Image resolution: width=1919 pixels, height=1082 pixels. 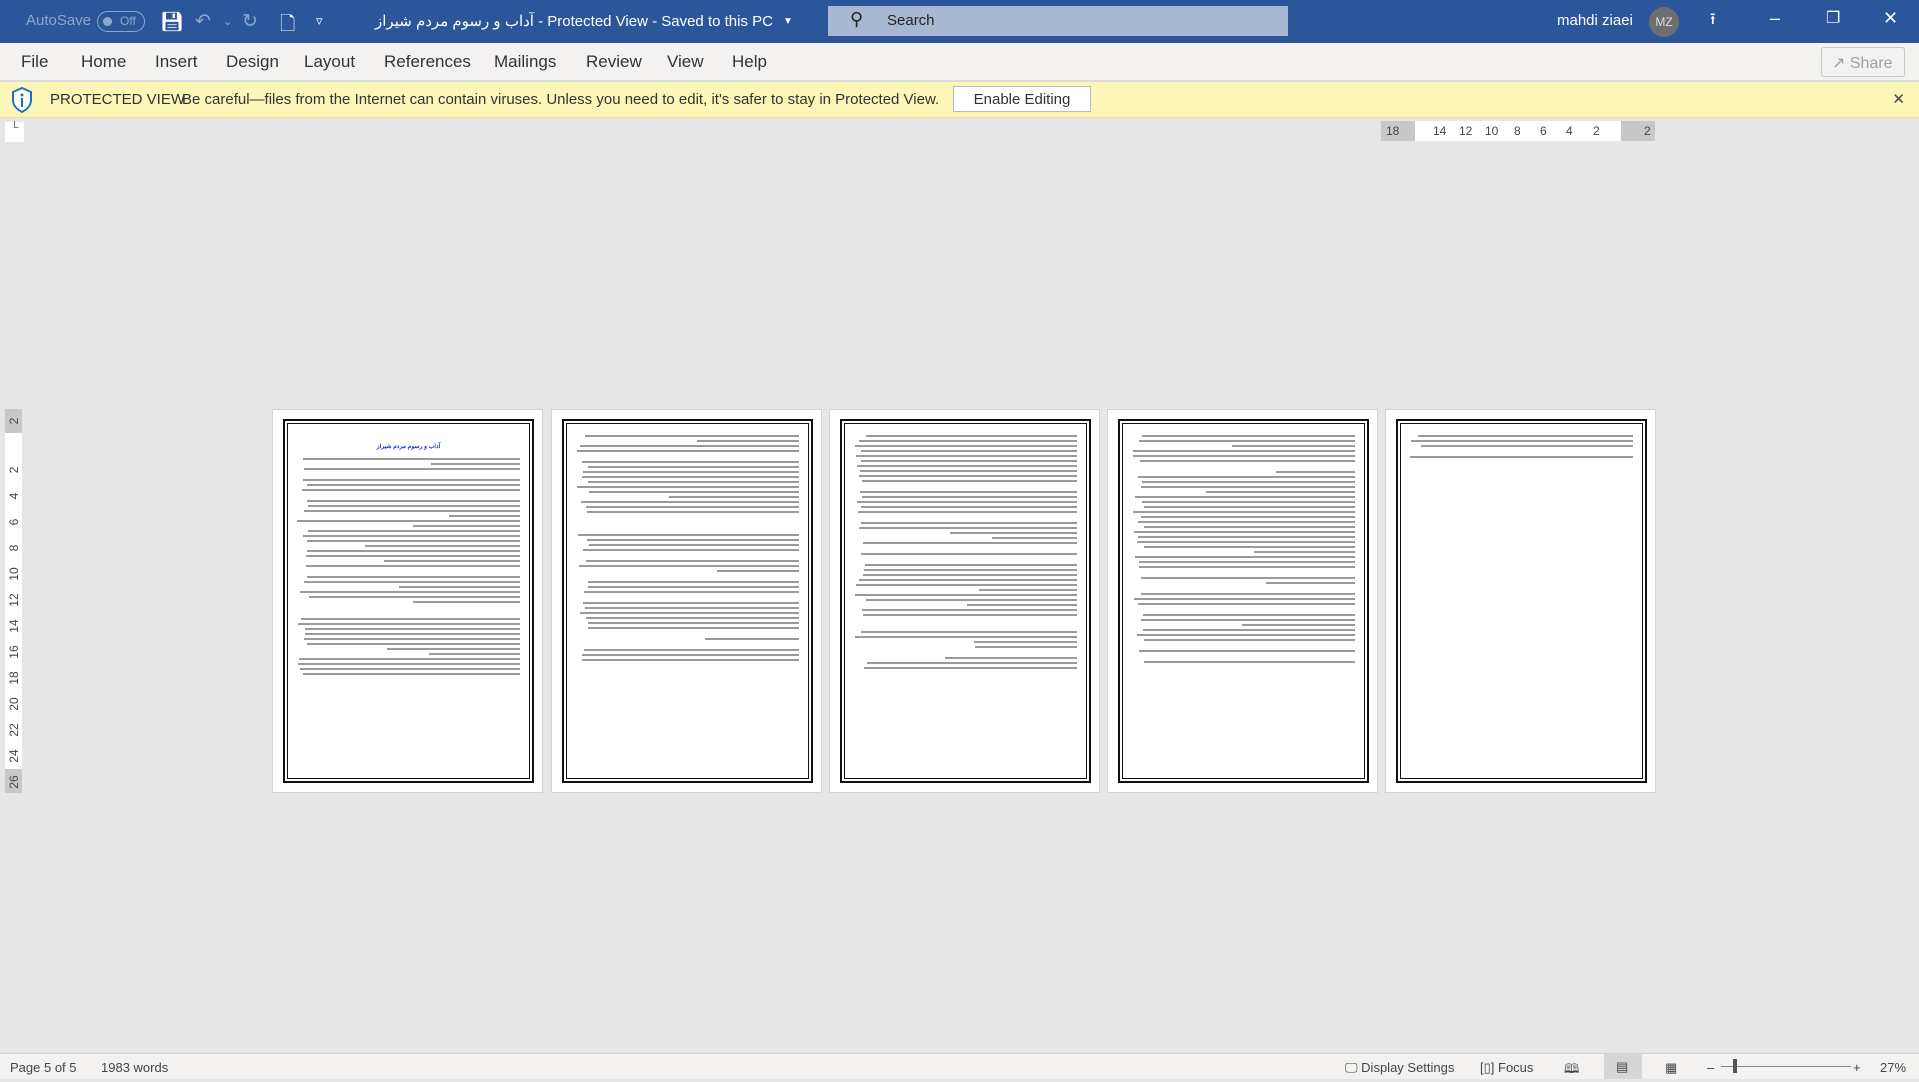 What do you see at coordinates (14, 782) in the screenshot?
I see `ruler-tick: 26` at bounding box center [14, 782].